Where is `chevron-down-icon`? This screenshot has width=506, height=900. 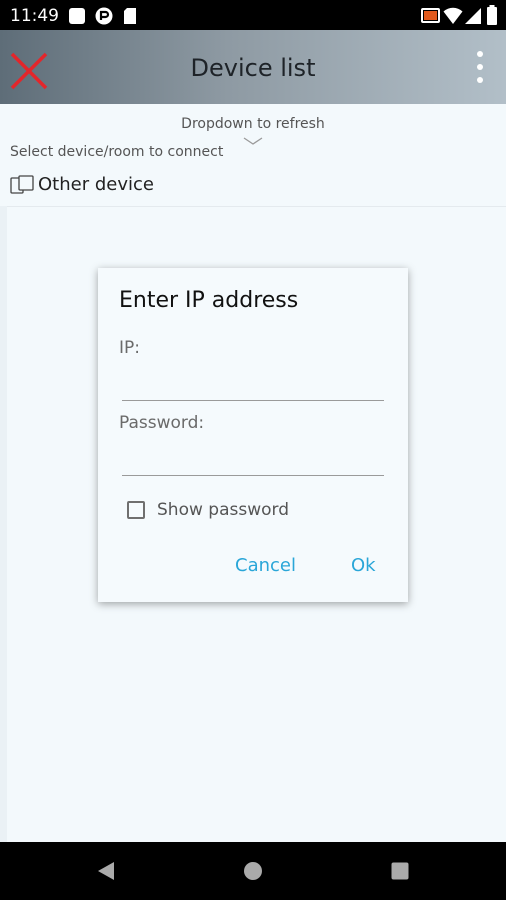
chevron-down-icon is located at coordinates (253, 141).